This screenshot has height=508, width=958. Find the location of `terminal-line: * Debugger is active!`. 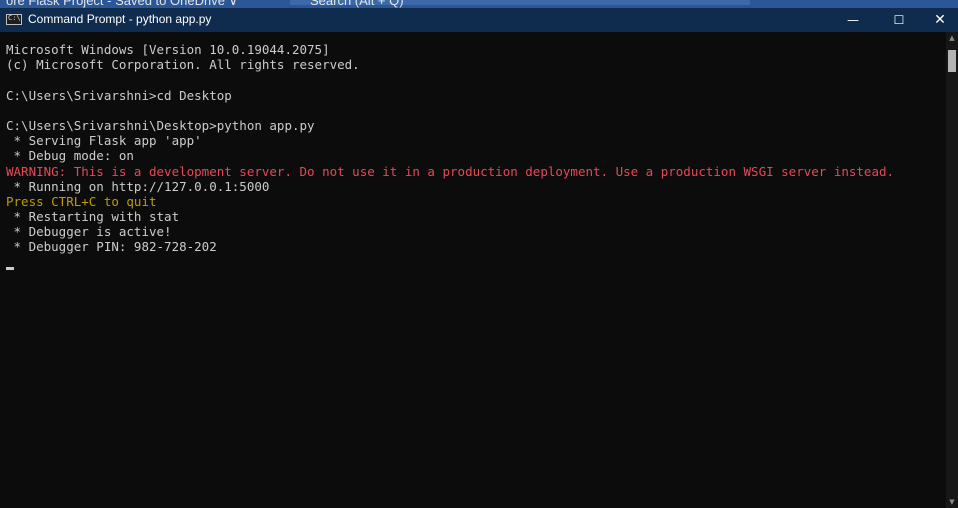

terminal-line: * Debugger is active! is located at coordinates (89, 232).